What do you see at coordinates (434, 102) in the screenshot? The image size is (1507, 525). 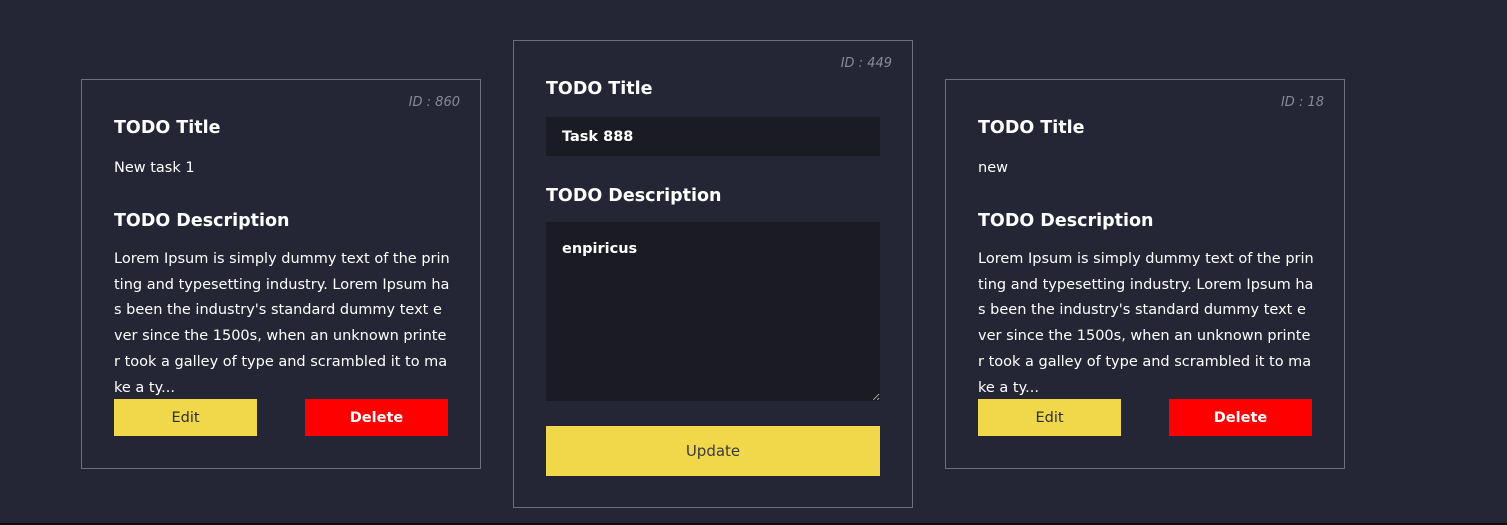 I see `card-id-label: ID : 860` at bounding box center [434, 102].